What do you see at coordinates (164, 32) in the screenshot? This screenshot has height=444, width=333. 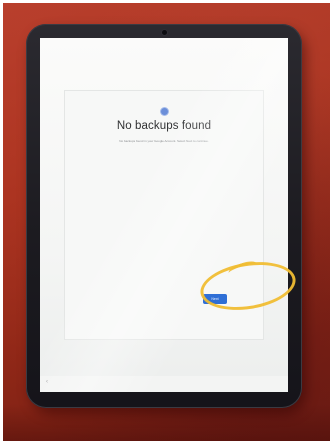 I see `front-camera-icon` at bounding box center [164, 32].